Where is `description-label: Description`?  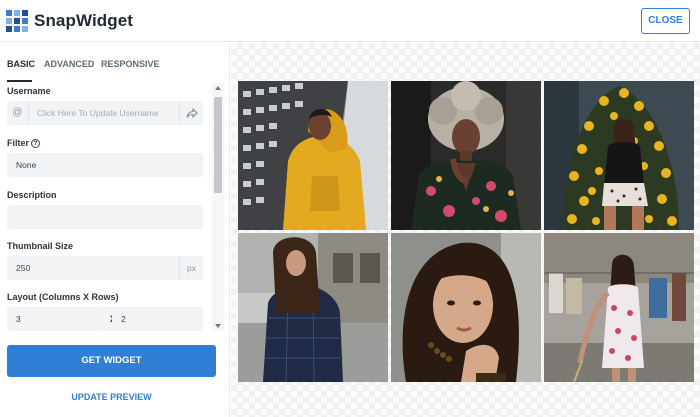
description-label: Description is located at coordinates (32, 195).